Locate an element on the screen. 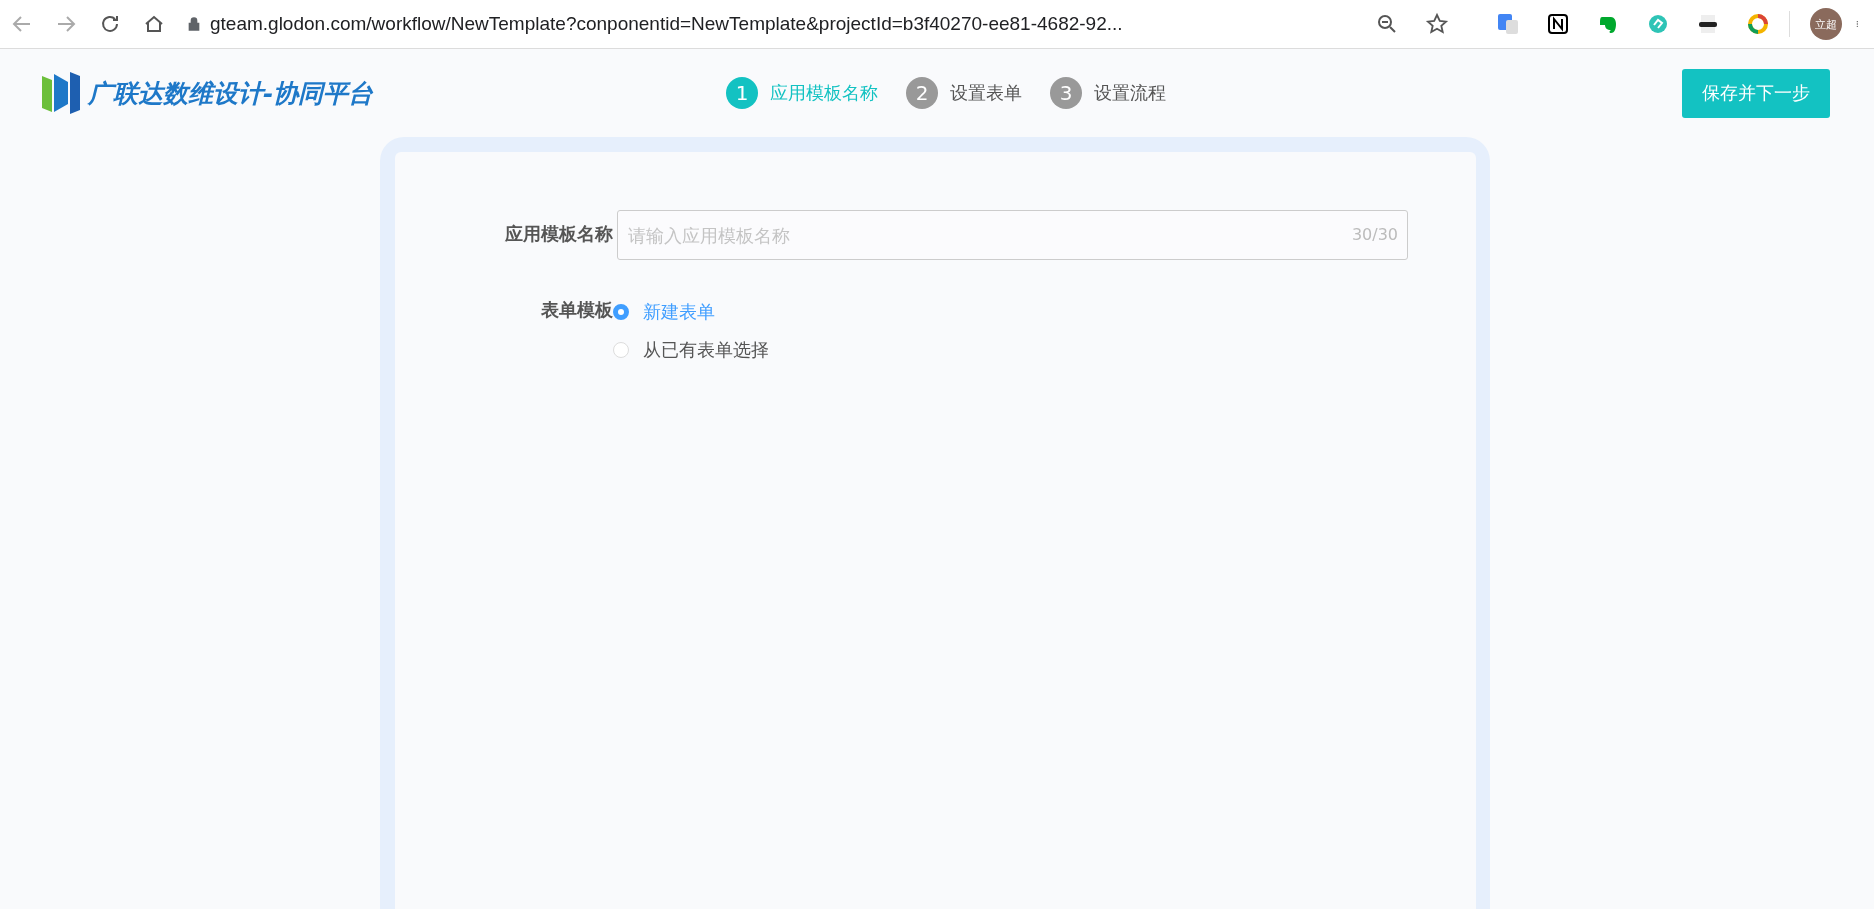 This screenshot has width=1874, height=909. notion-icon is located at coordinates (1558, 24).